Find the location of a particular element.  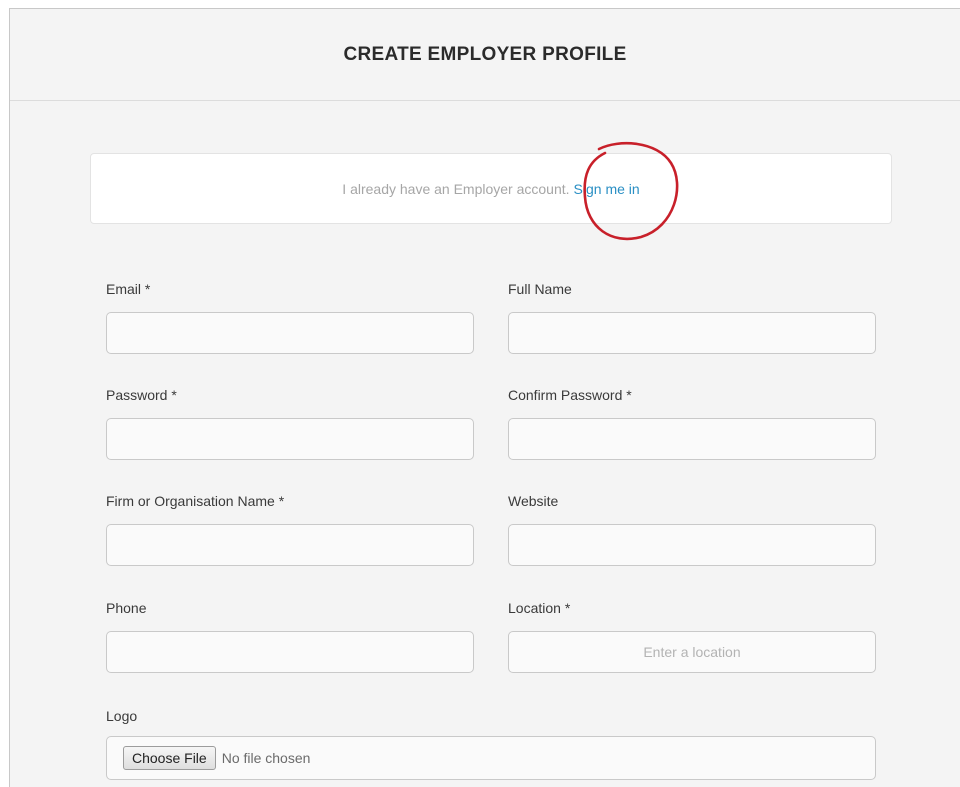

location-field-group: Location * is located at coordinates (692, 635).